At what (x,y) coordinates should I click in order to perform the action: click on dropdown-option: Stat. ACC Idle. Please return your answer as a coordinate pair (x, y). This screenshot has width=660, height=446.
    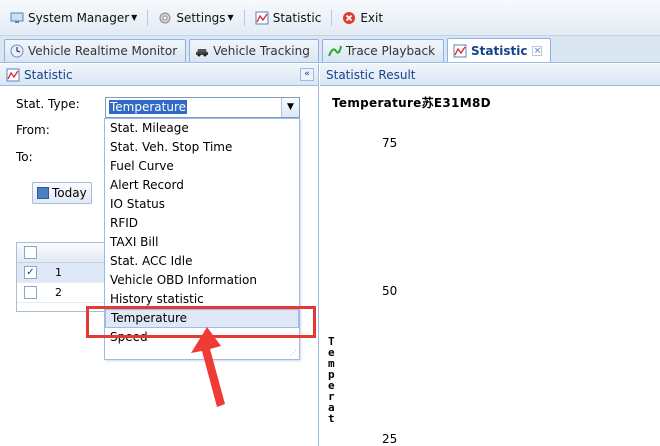
    Looking at the image, I should click on (202, 261).